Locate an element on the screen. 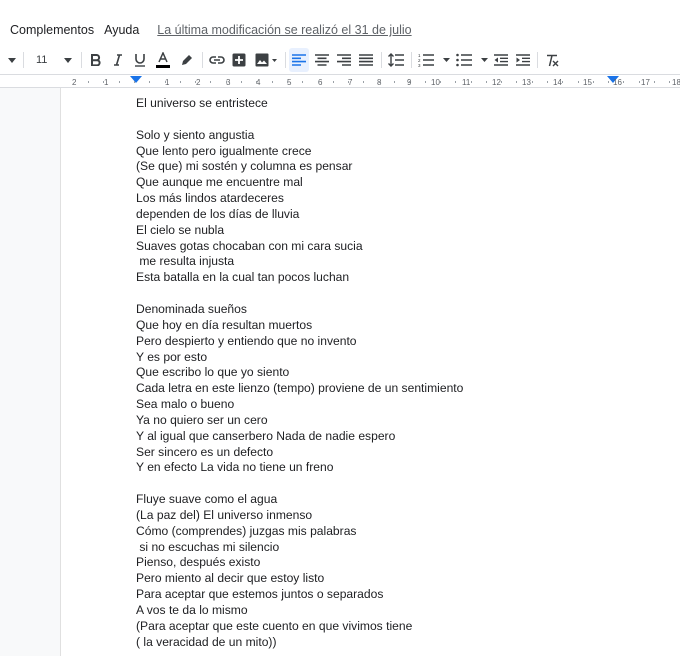 The image size is (680, 656). document-line: Y en efecto La vida no tiene un freno is located at coordinates (235, 467).